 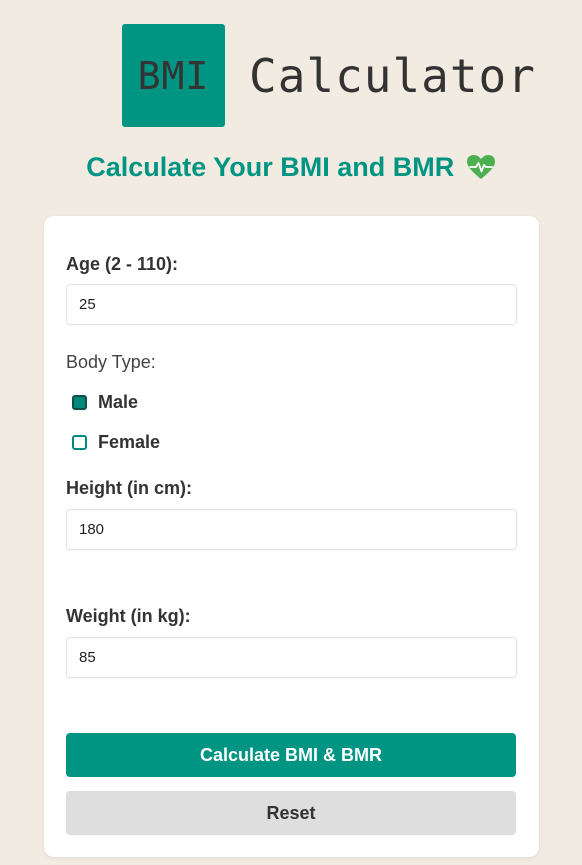 I want to click on subtitle-text: Calculate Your BMI and BMR, so click(x=270, y=167).